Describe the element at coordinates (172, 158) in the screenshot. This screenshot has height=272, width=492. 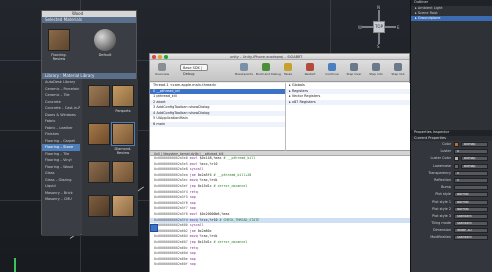
I see `asm-address: 0x00000000002a5e0` at that location.